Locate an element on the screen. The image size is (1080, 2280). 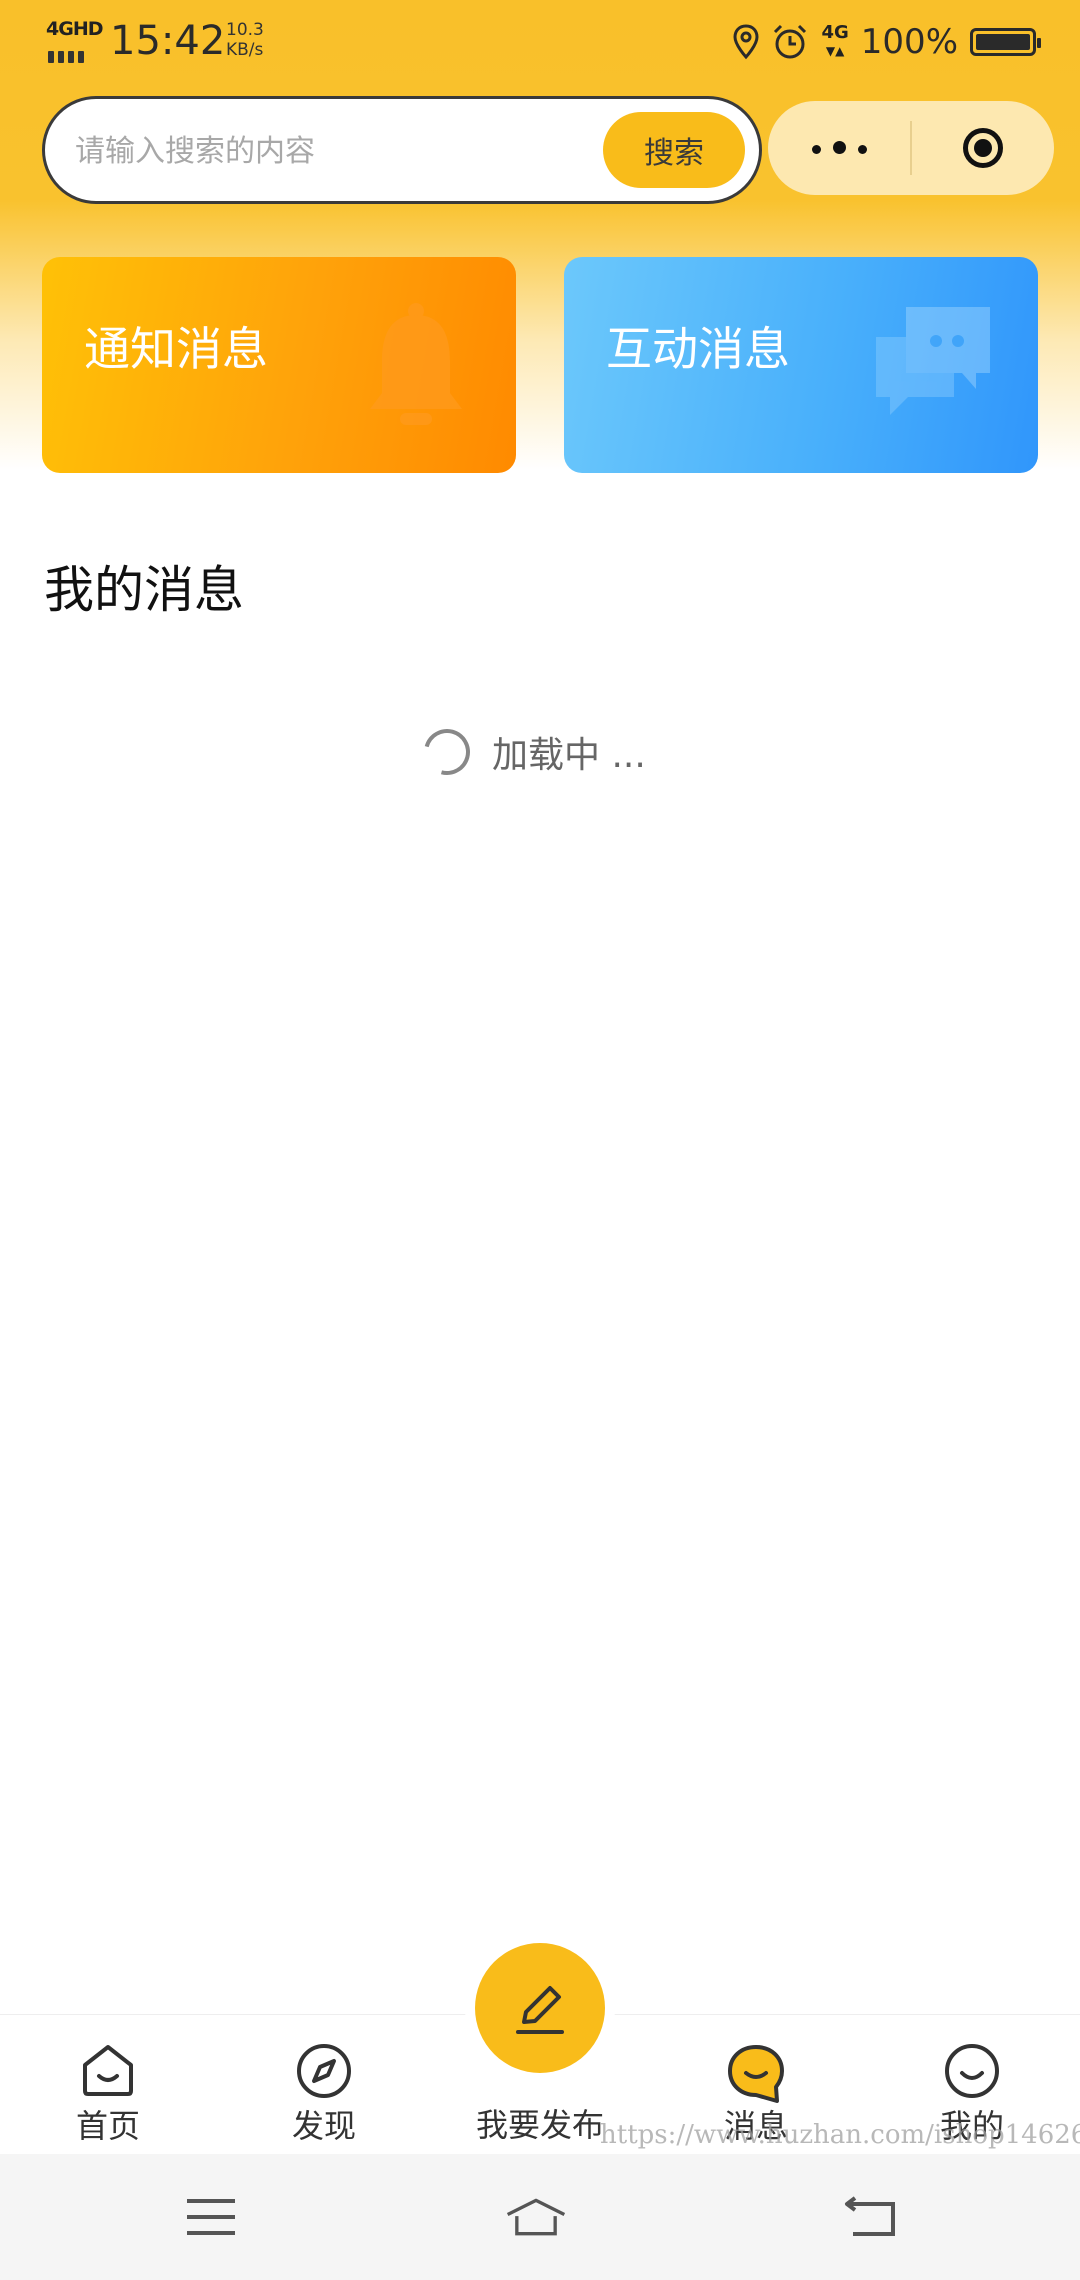
search-bar: 搜索 is located at coordinates (402, 150).